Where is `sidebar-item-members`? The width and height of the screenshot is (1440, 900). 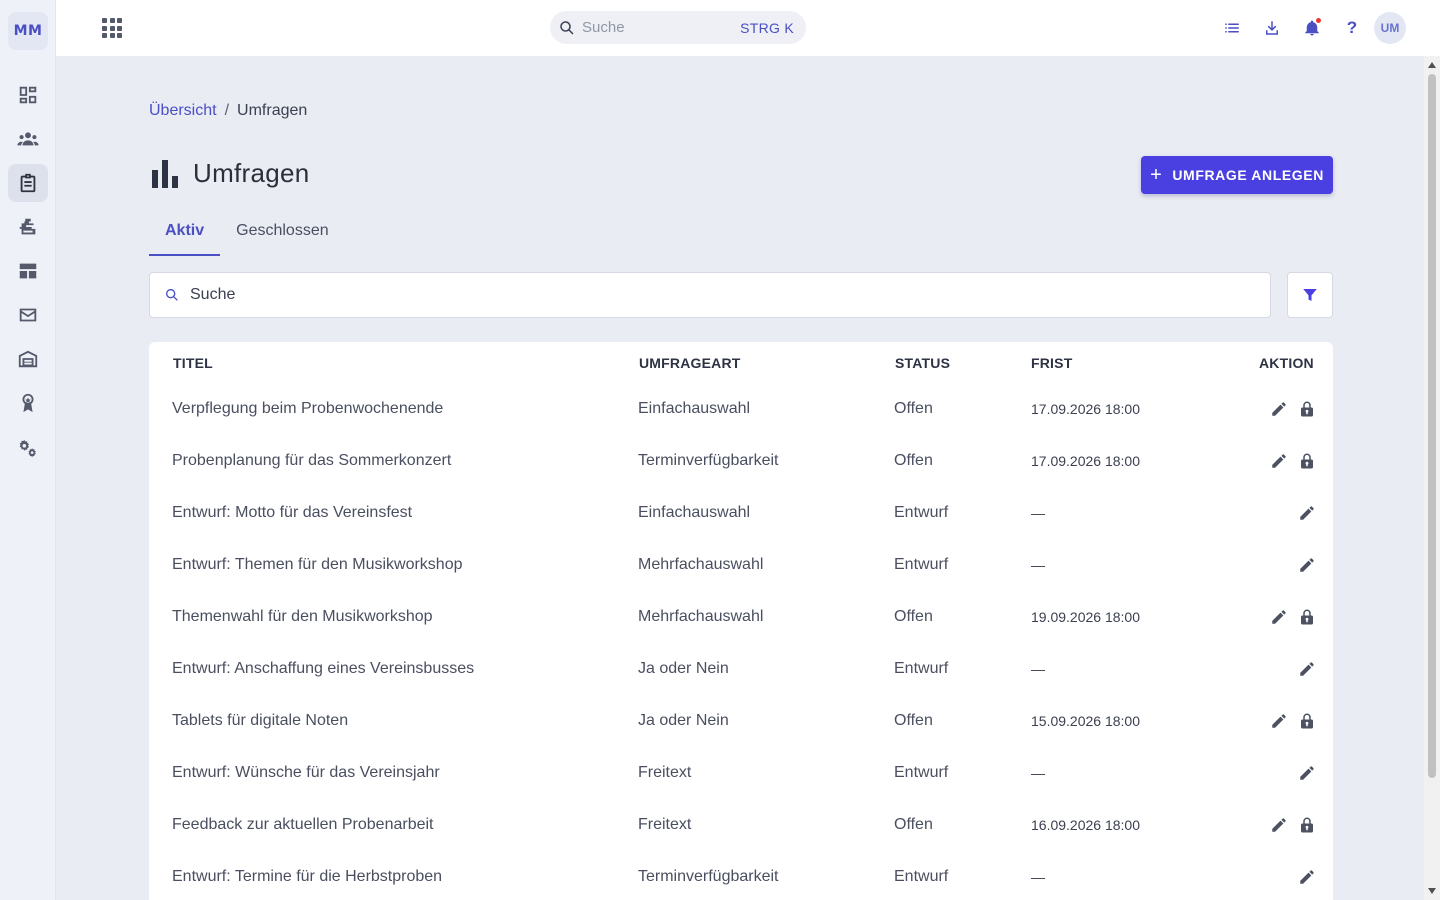
sidebar-item-members is located at coordinates (28, 139).